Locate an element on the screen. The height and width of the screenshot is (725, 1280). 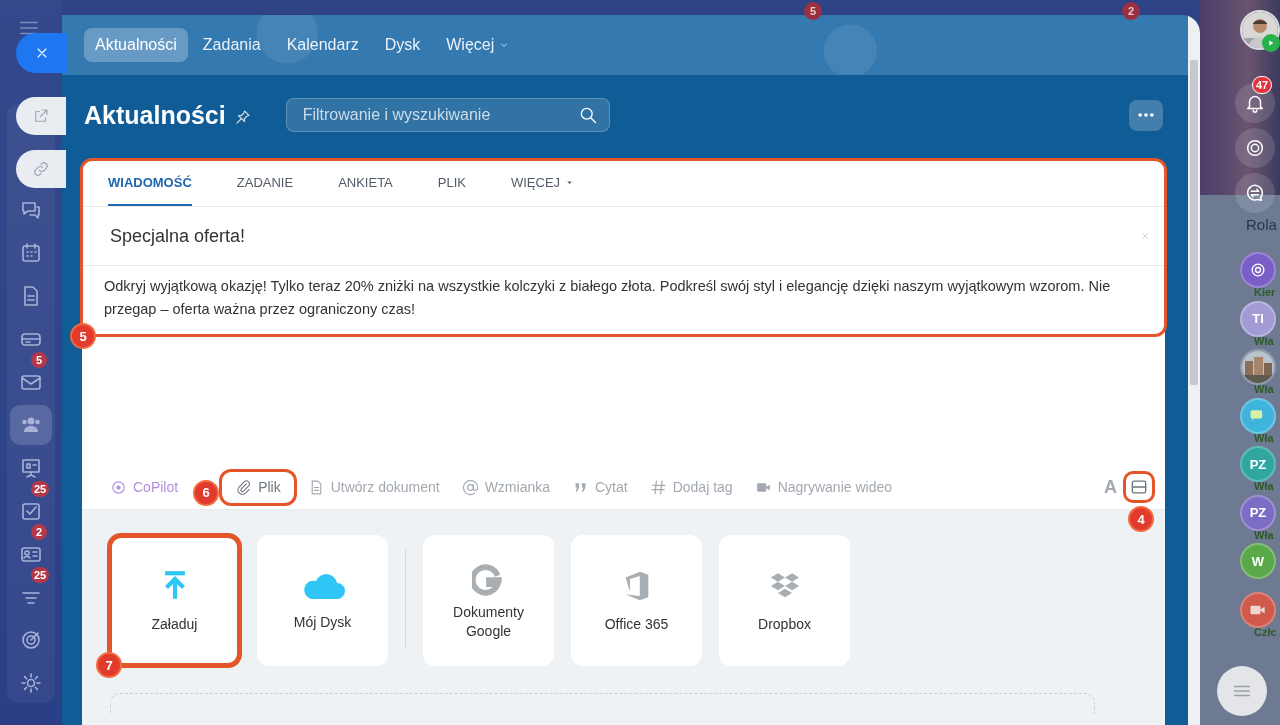
editor-tab: ANKIETA is located at coordinates (377, 183).